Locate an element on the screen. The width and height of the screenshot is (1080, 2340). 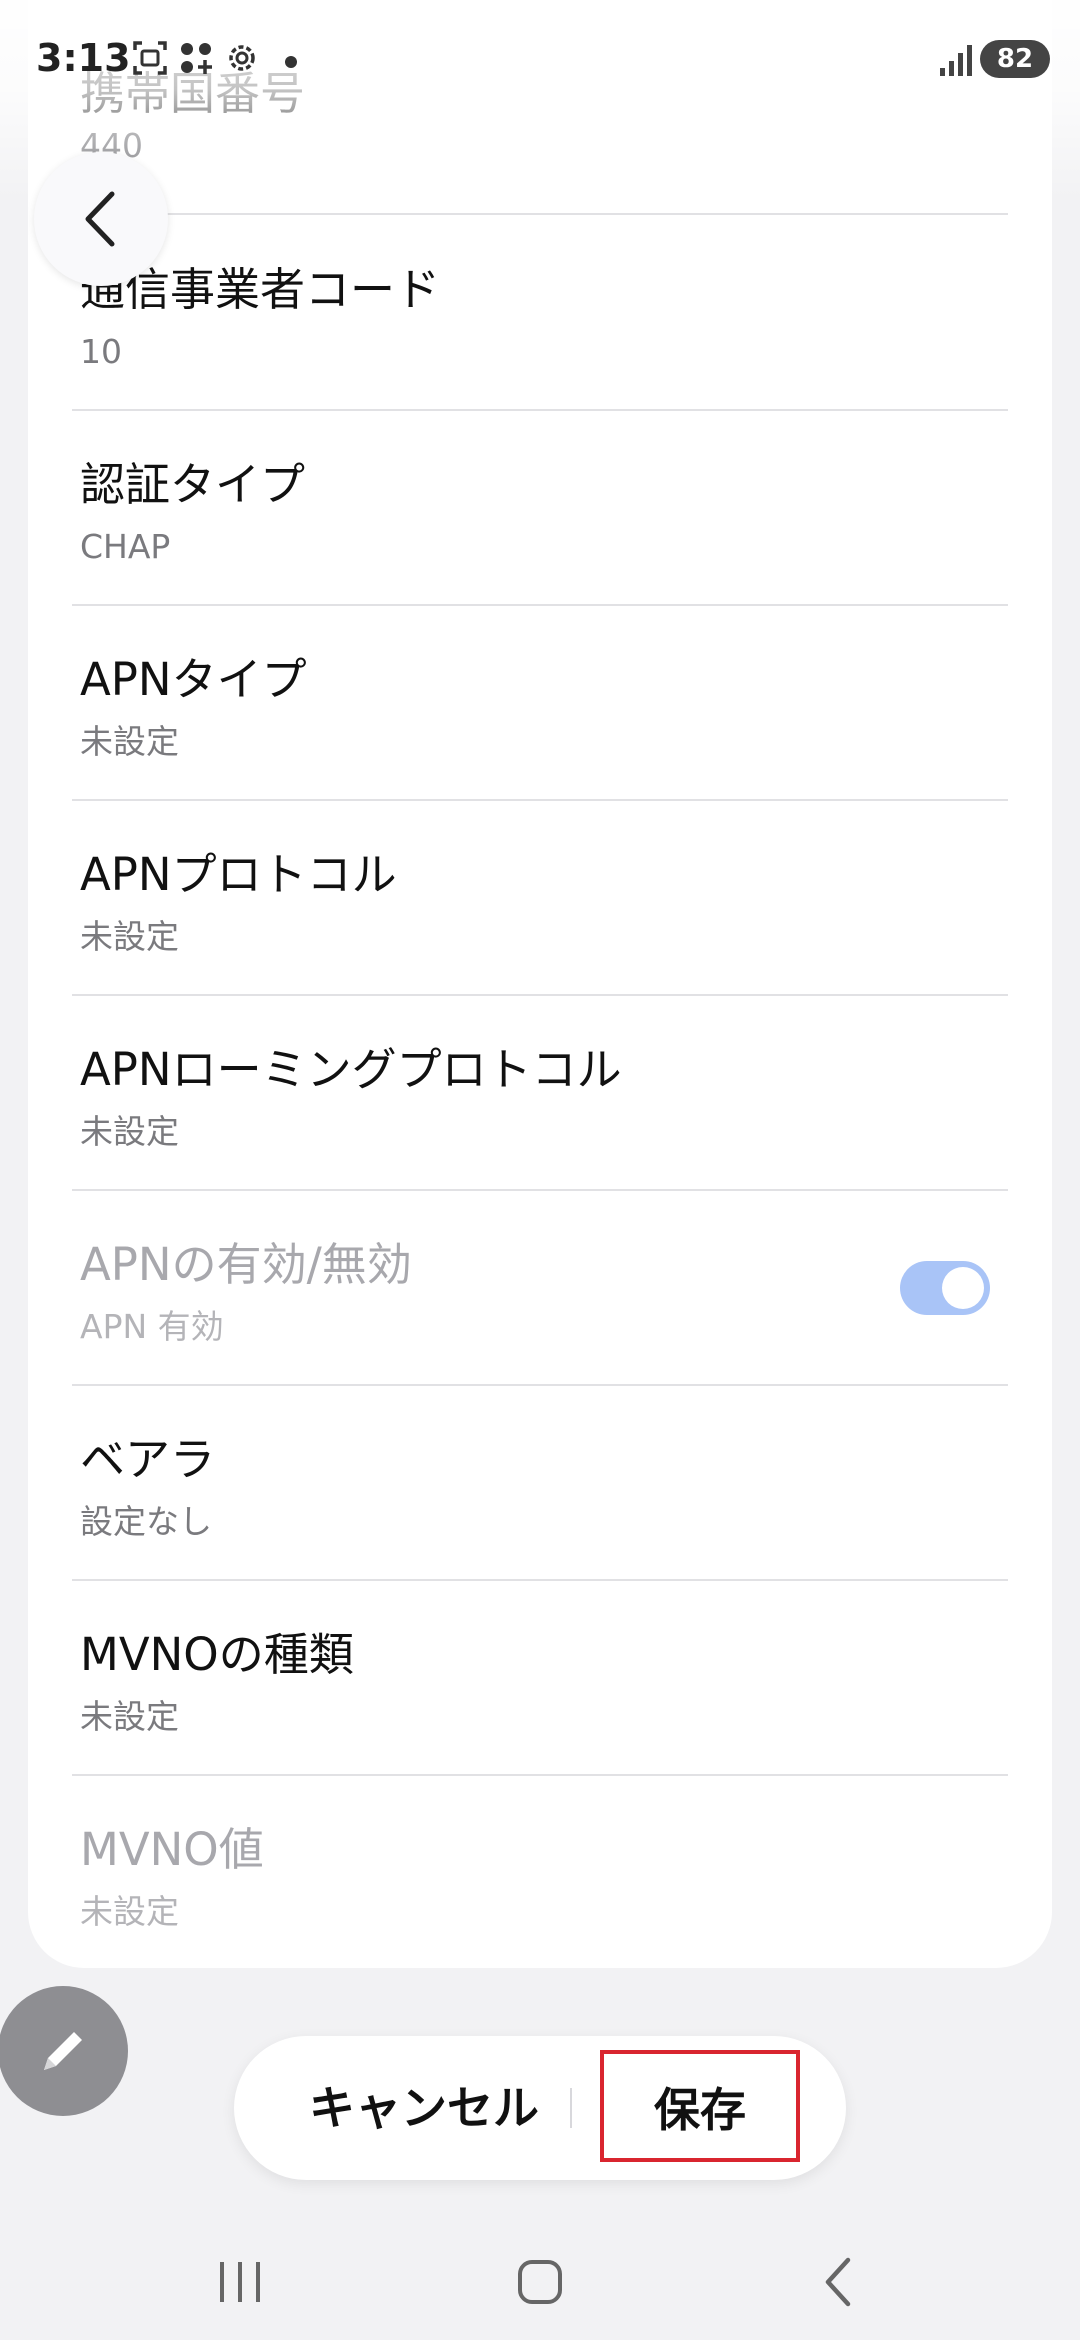
recent-apps-button is located at coordinates (240, 2282).